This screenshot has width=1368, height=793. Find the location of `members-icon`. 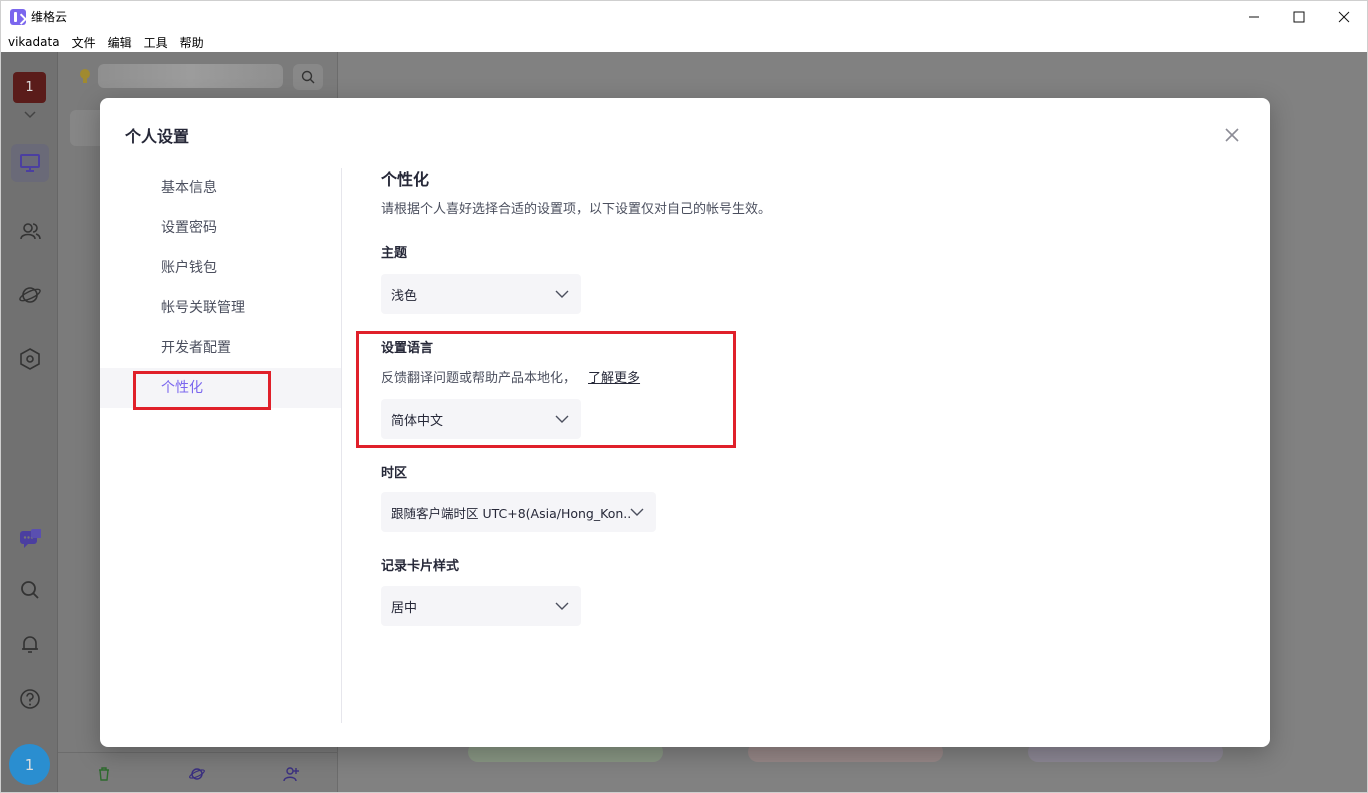

members-icon is located at coordinates (30, 231).